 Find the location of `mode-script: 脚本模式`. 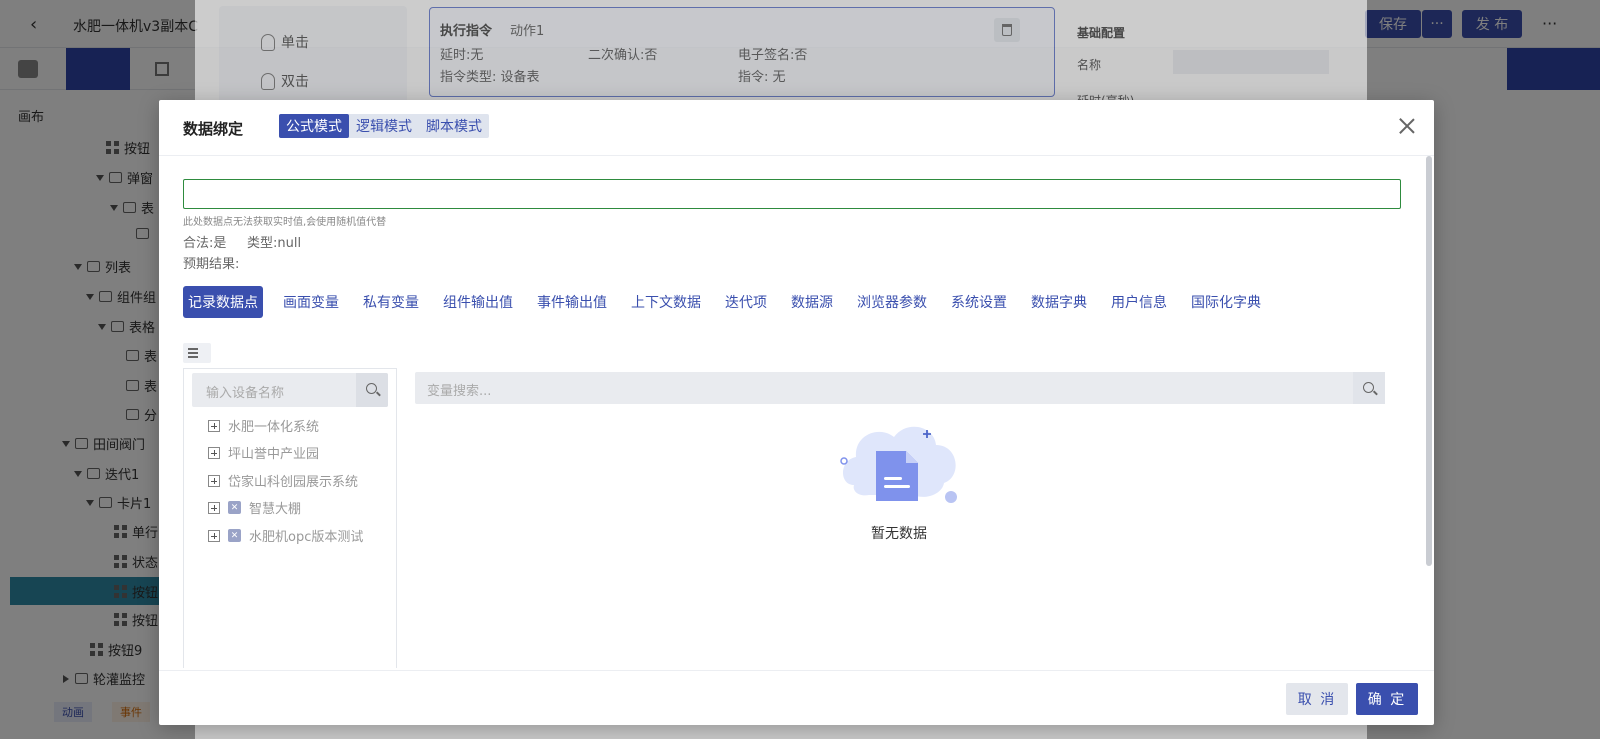

mode-script: 脚本模式 is located at coordinates (454, 126).